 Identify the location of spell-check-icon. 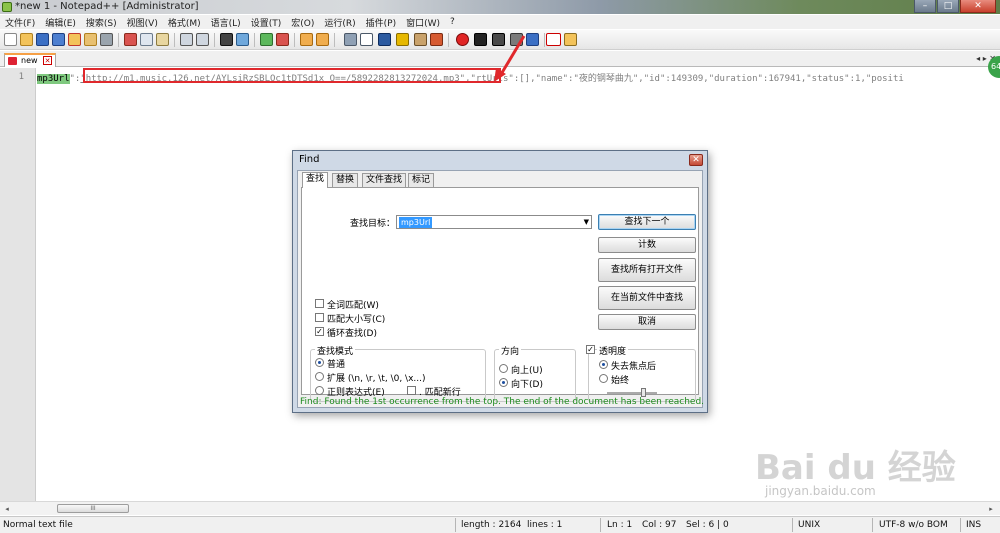
(553, 39).